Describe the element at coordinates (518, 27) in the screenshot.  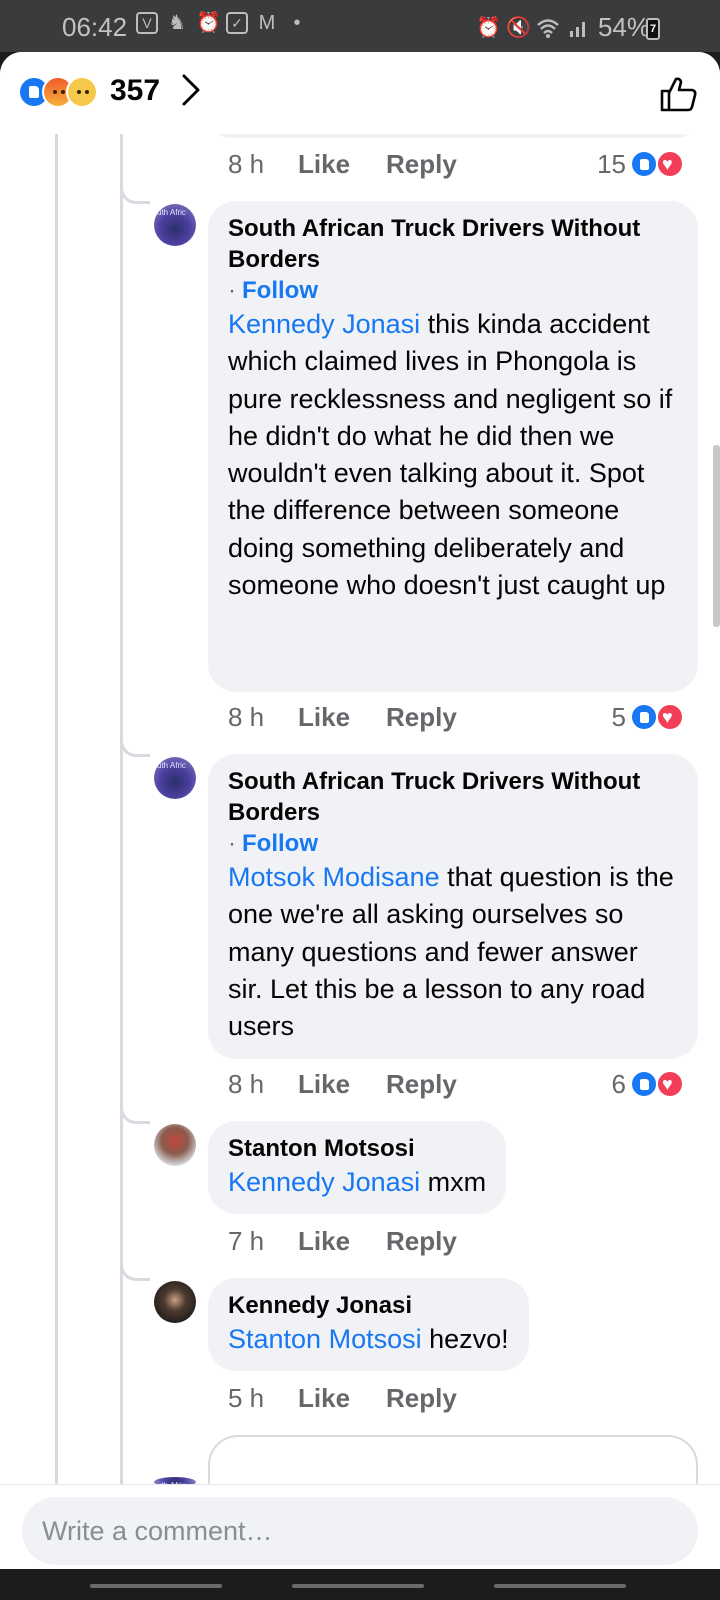
I see `mute-icon: 🔇` at that location.